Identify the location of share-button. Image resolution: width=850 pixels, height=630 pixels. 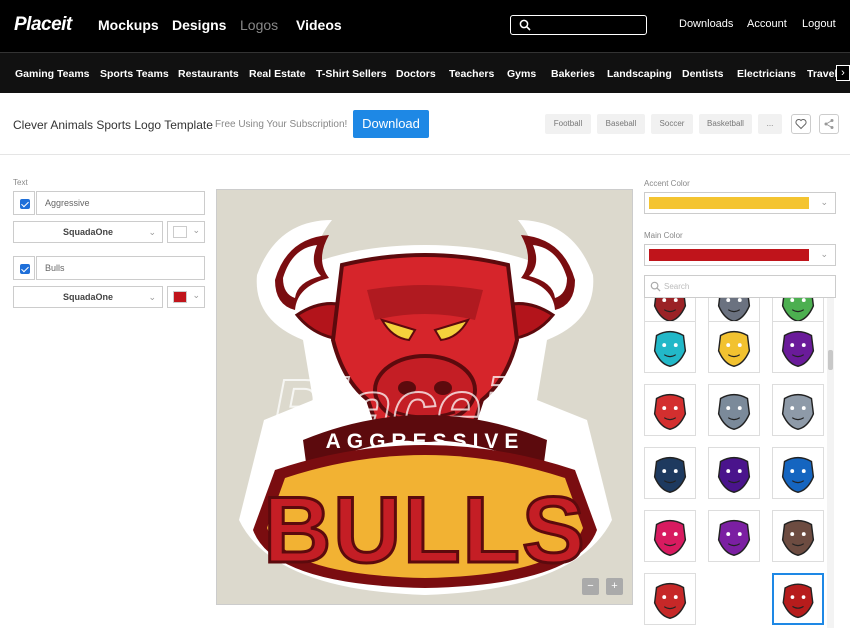
(829, 124).